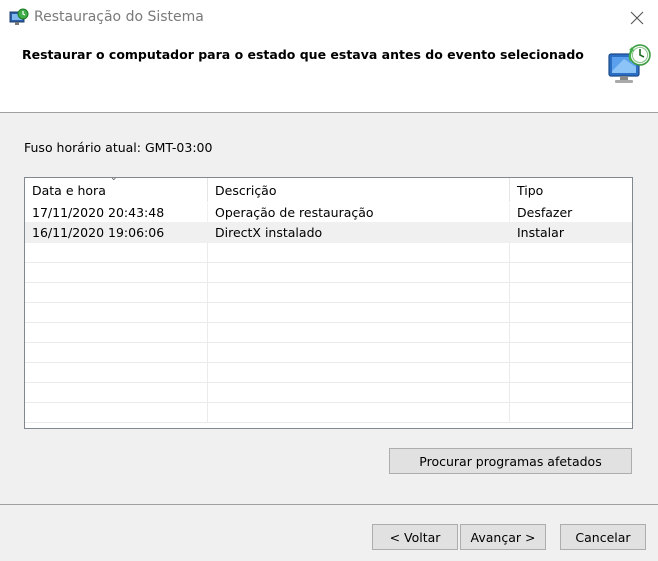  What do you see at coordinates (545, 212) in the screenshot?
I see `row-type: Desfazer` at bounding box center [545, 212].